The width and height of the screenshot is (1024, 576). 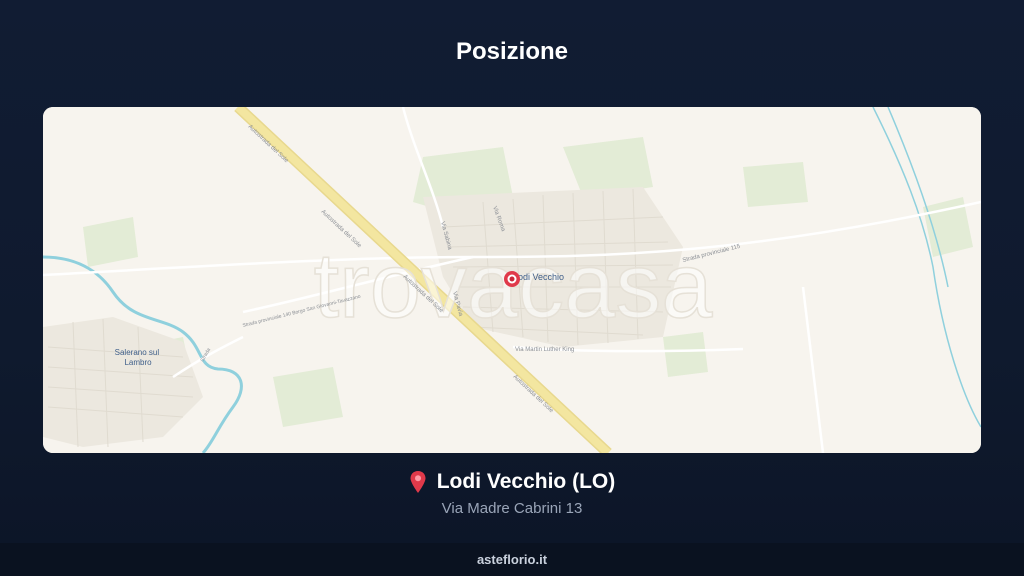 I want to click on location-row: Lodi Vecchio (LO), so click(x=512, y=484).